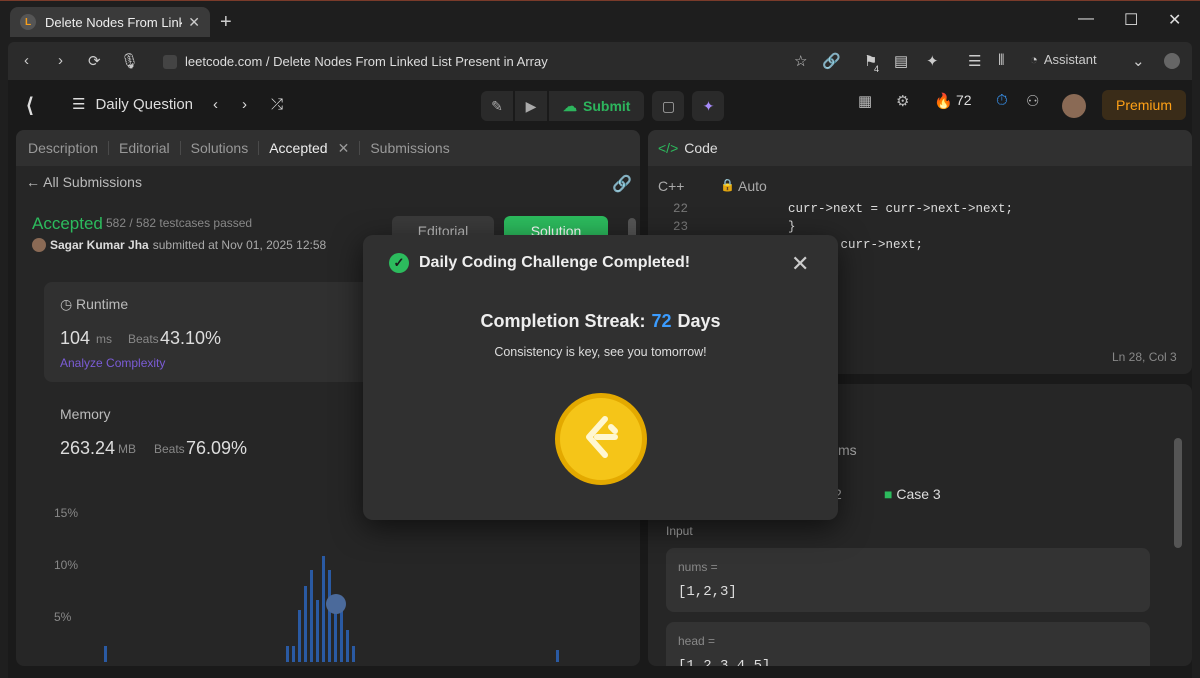  Describe the element at coordinates (399, 263) in the screenshot. I see `check-circle-icon: ✓` at that location.